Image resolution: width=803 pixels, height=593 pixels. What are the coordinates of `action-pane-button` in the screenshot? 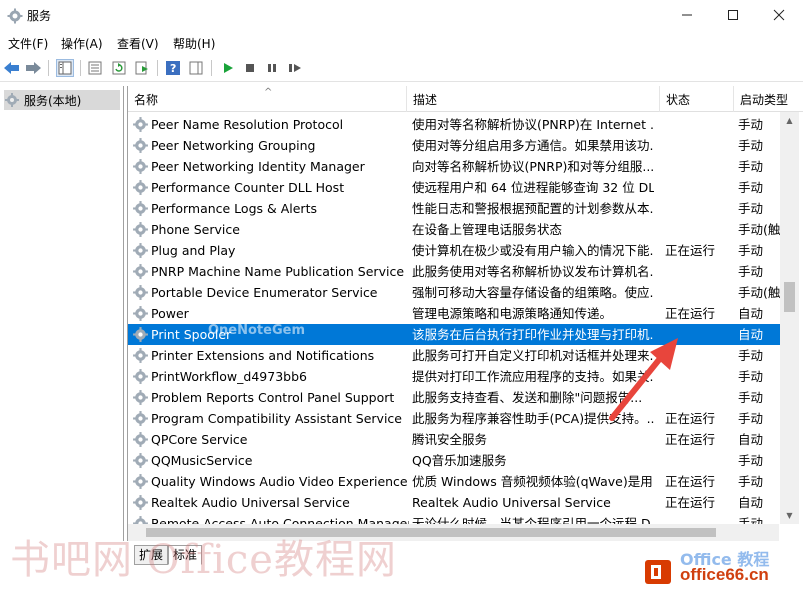 It's located at (196, 68).